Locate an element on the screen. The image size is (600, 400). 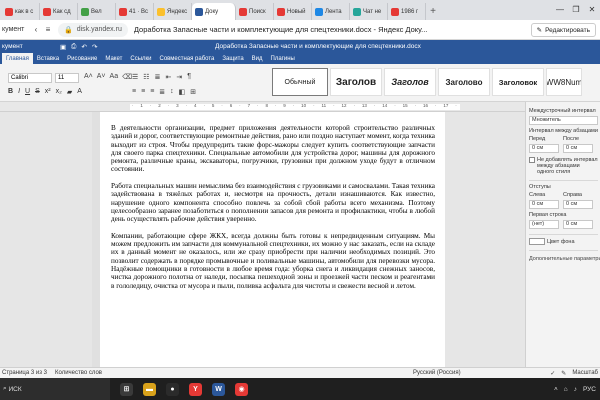
ribbon-tab: Макет is located at coordinates (113, 58).